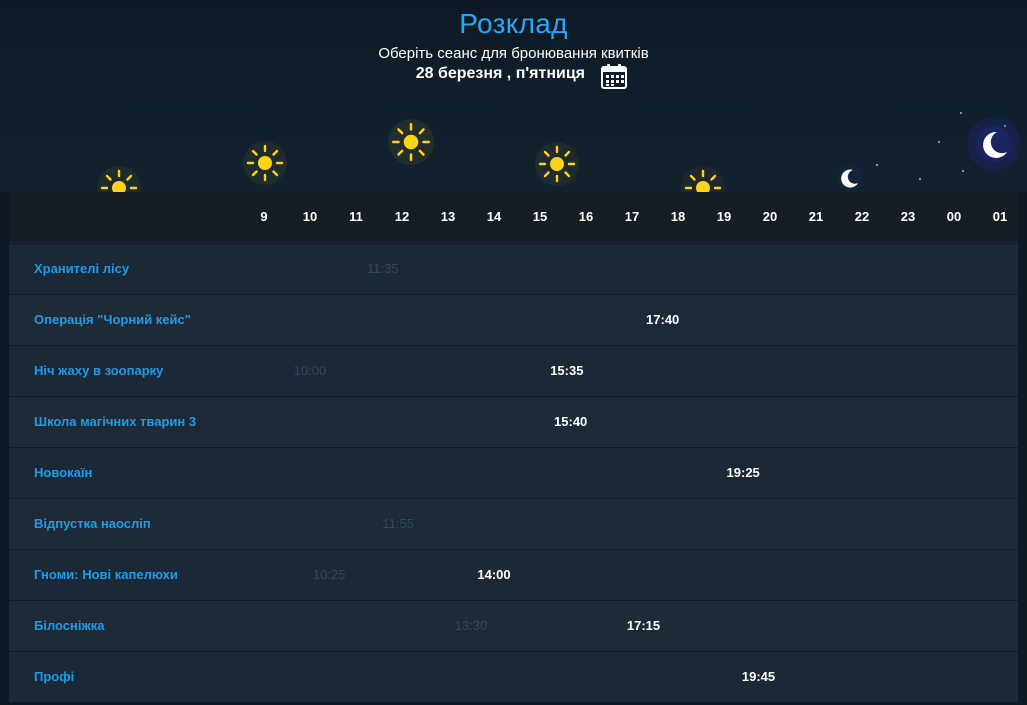 This screenshot has width=1027, height=705. Describe the element at coordinates (759, 676) in the screenshot. I see `session-time-button: 19:45` at that location.